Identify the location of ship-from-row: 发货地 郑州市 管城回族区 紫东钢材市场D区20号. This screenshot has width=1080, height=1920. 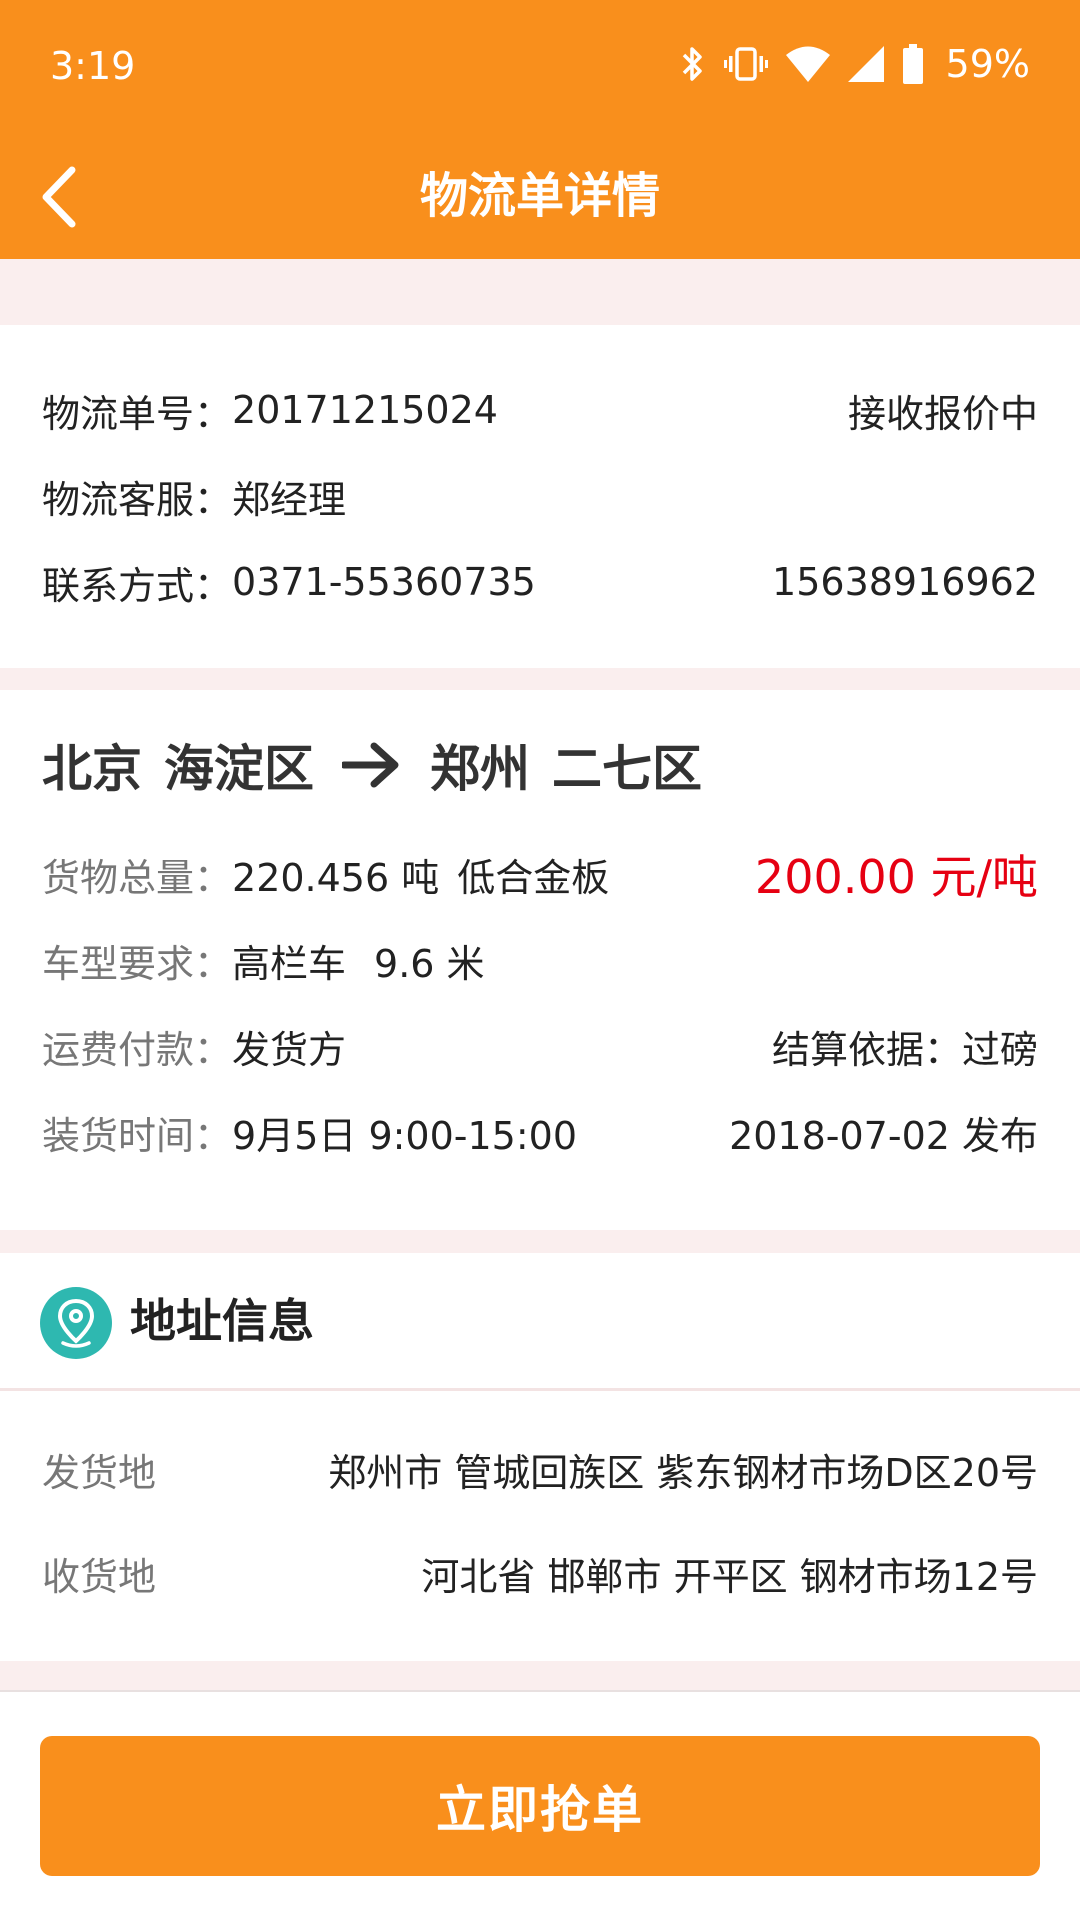
(540, 1469).